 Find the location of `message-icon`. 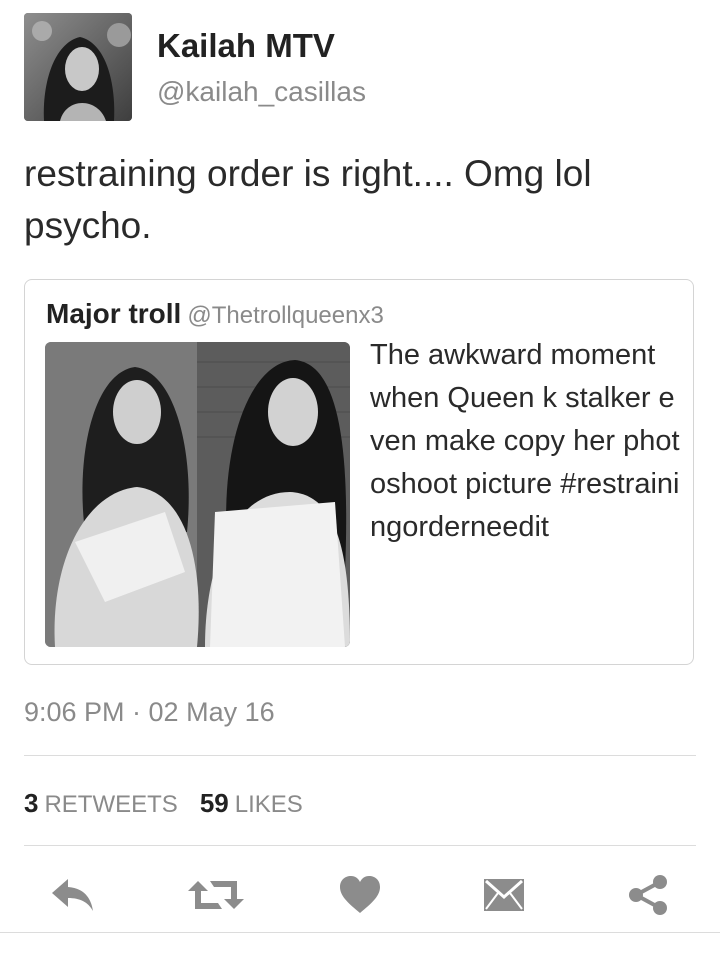

message-icon is located at coordinates (504, 895).